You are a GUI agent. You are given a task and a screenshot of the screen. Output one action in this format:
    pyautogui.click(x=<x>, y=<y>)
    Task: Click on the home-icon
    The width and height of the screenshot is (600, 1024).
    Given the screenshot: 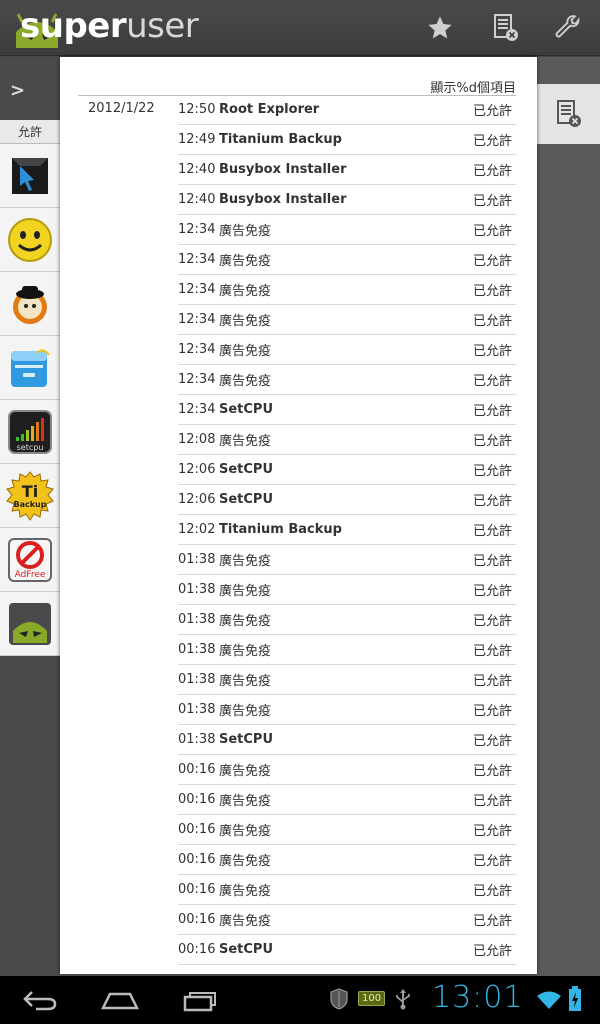 What is the action you would take?
    pyautogui.click(x=120, y=1001)
    